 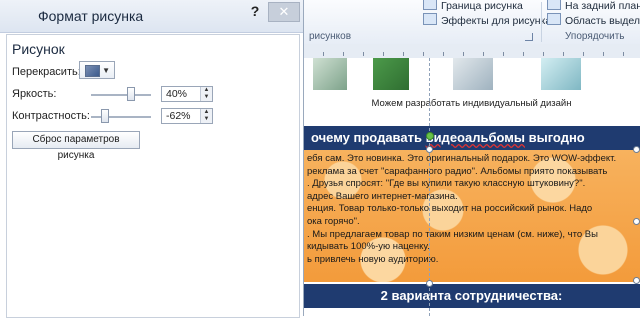 What do you see at coordinates (541, 22) in the screenshot?
I see `ribbon-separator` at bounding box center [541, 22].